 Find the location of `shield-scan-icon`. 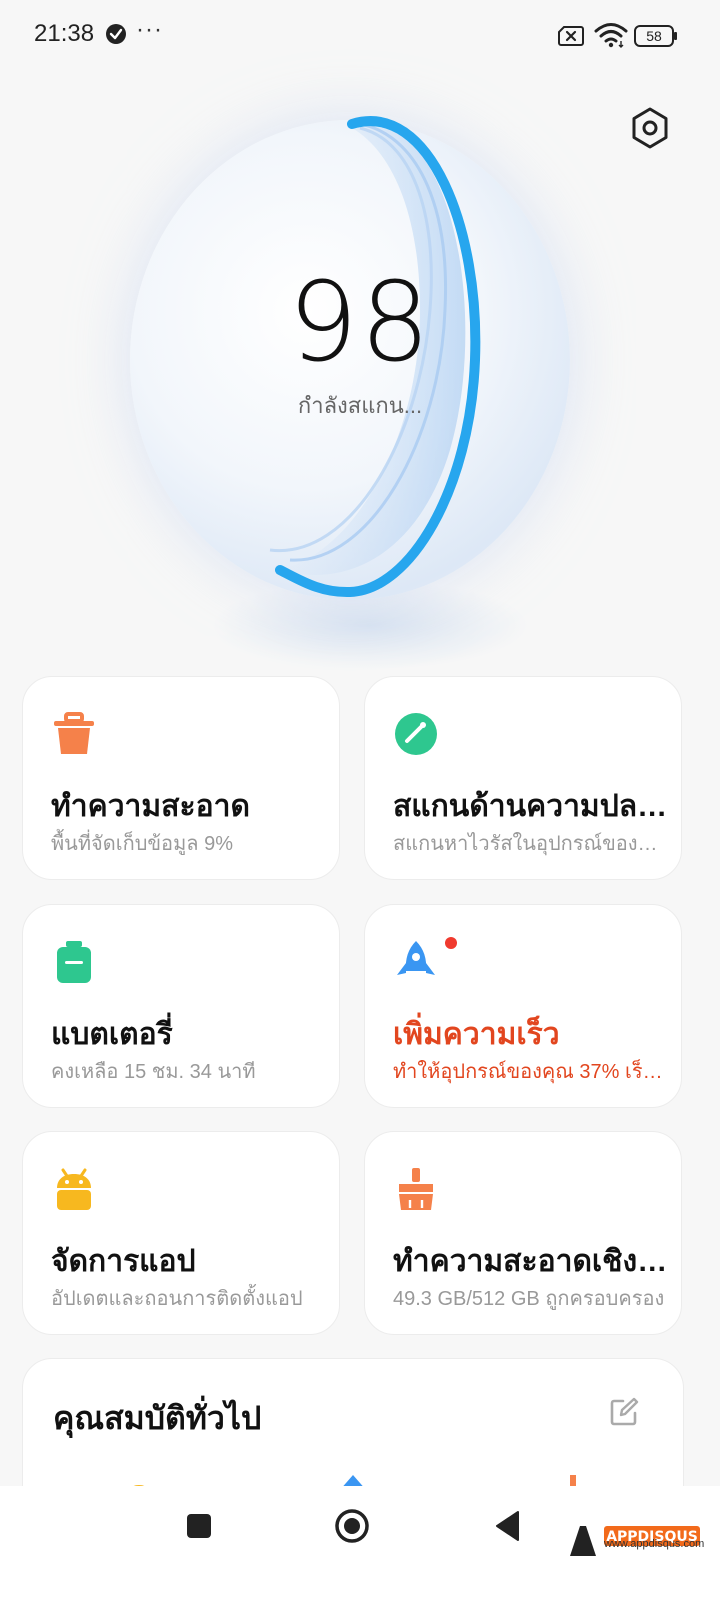

shield-scan-icon is located at coordinates (416, 734).